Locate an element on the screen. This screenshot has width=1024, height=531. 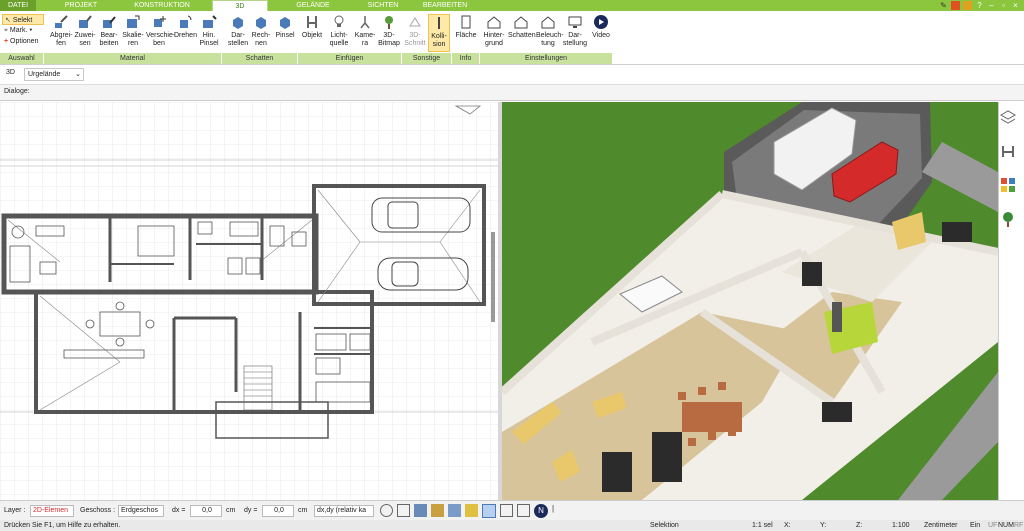
mark-button: ⌖ Mark. ▾ is located at coordinates (23, 30).